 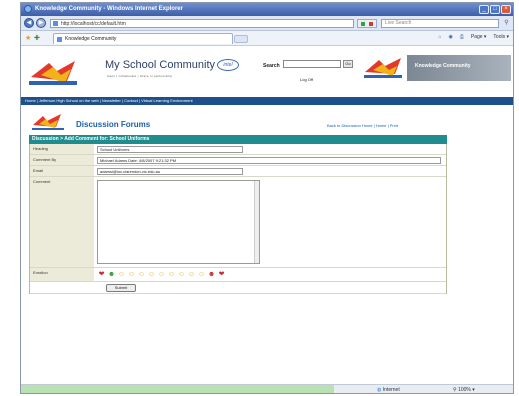 What do you see at coordinates (228, 65) in the screenshot?
I see `intel-logo: intel` at bounding box center [228, 65].